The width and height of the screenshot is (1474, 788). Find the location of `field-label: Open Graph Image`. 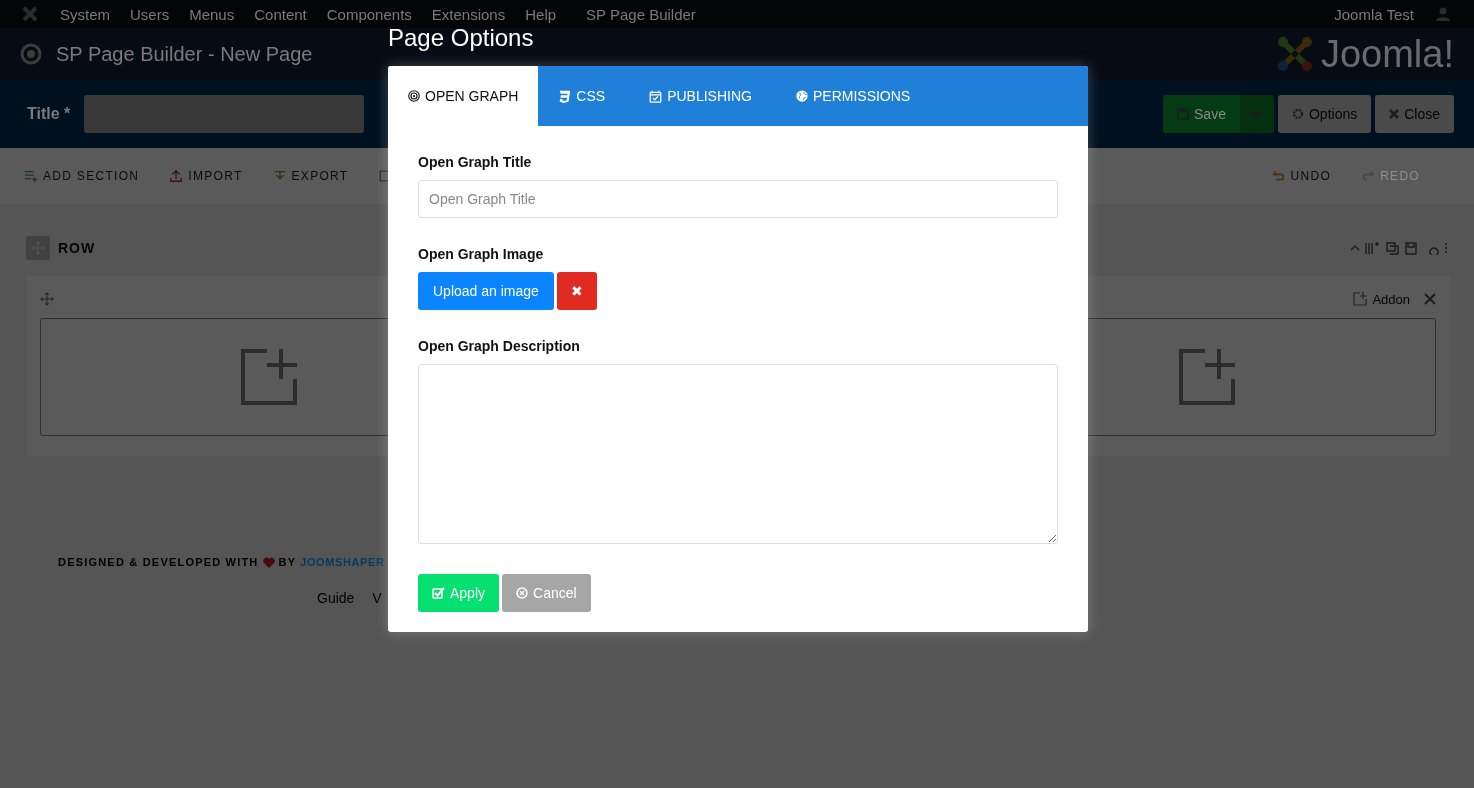

field-label: Open Graph Image is located at coordinates (481, 254).